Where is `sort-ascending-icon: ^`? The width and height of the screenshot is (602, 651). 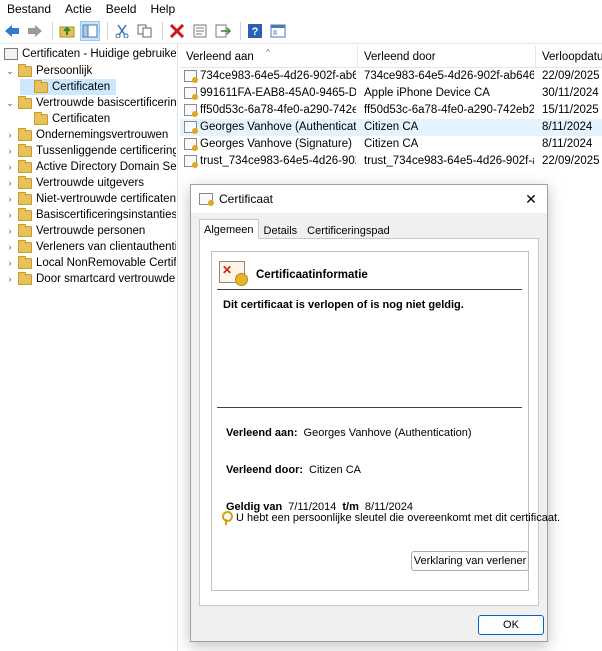
sort-ascending-icon: ^ is located at coordinates (268, 52).